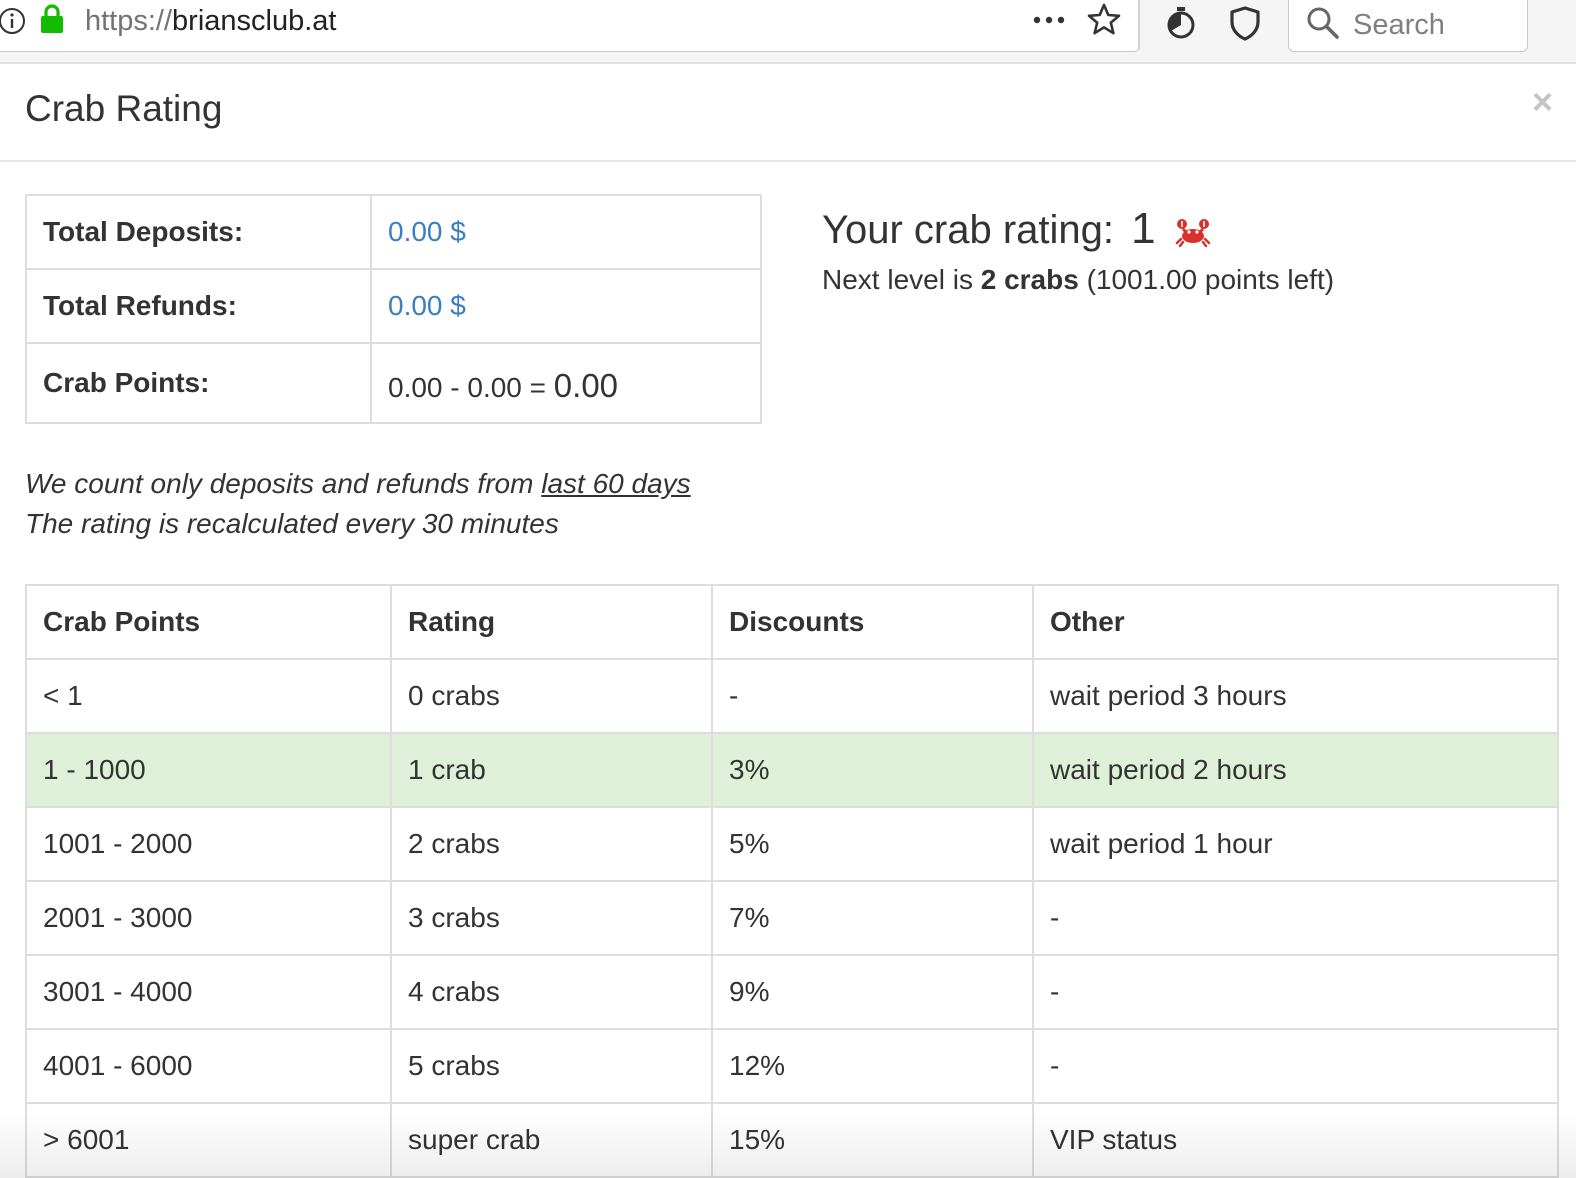  Describe the element at coordinates (551, 918) in the screenshot. I see `rating-cell: 3 crabs` at that location.